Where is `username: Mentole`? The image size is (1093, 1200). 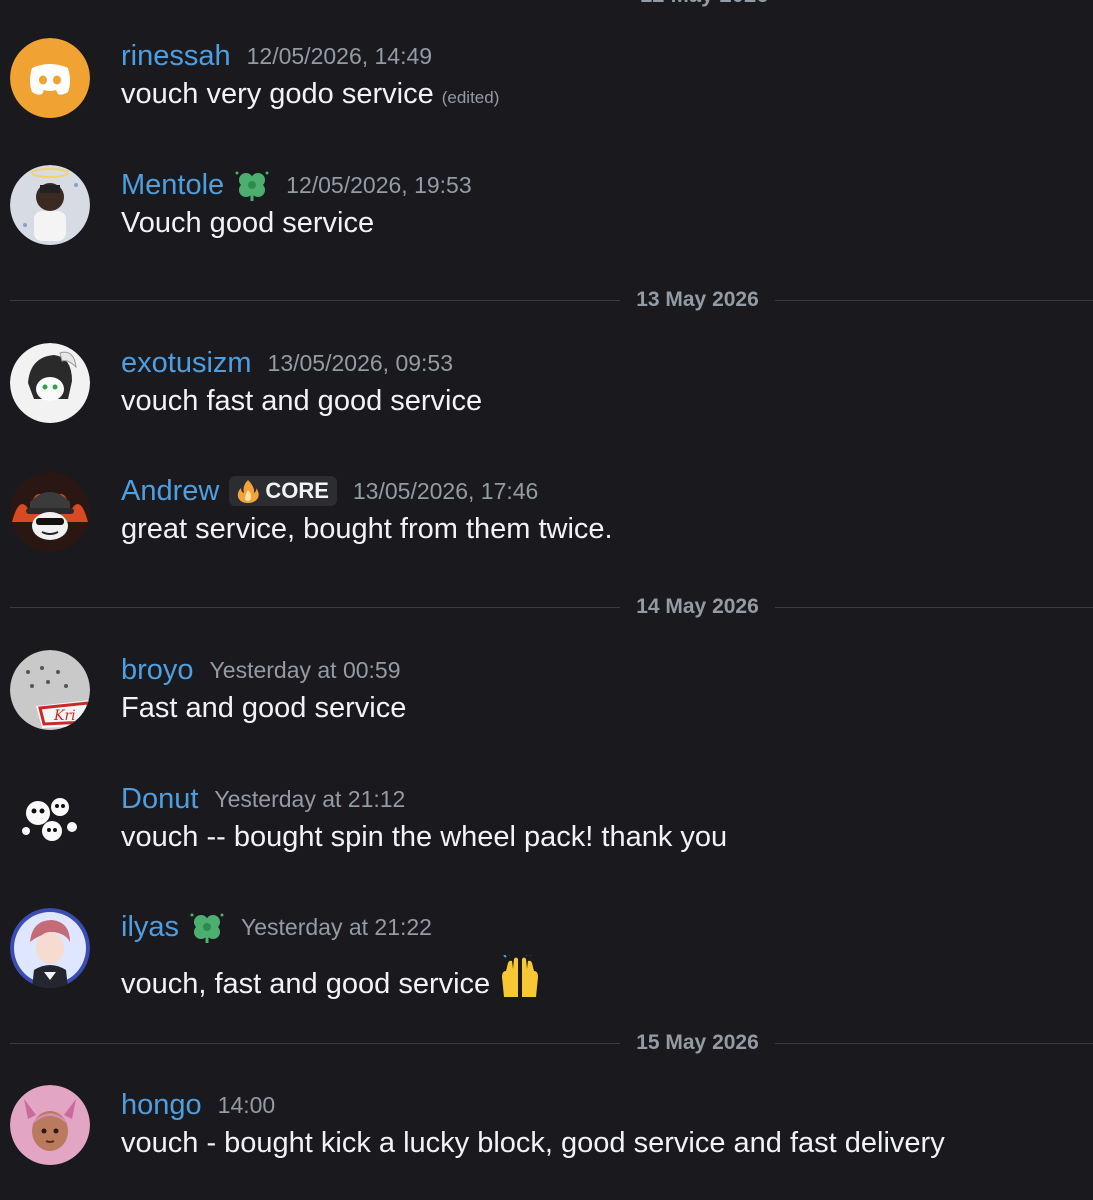 username: Mentole is located at coordinates (172, 185).